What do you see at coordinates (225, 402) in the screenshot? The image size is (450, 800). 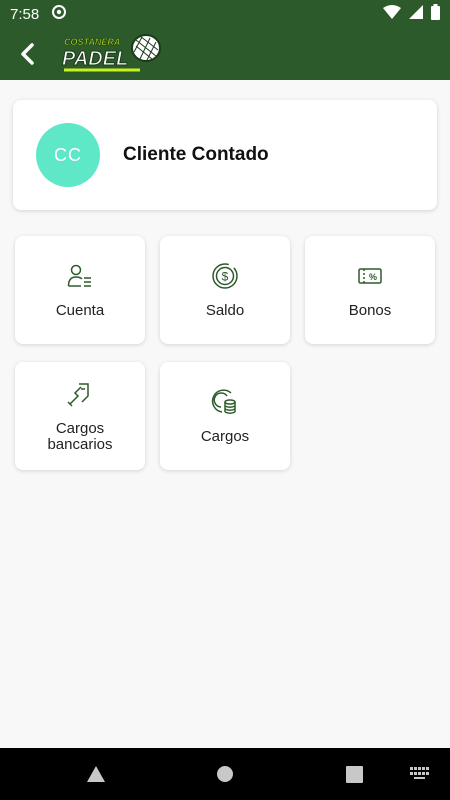 I see `coins-stack-icon` at bounding box center [225, 402].